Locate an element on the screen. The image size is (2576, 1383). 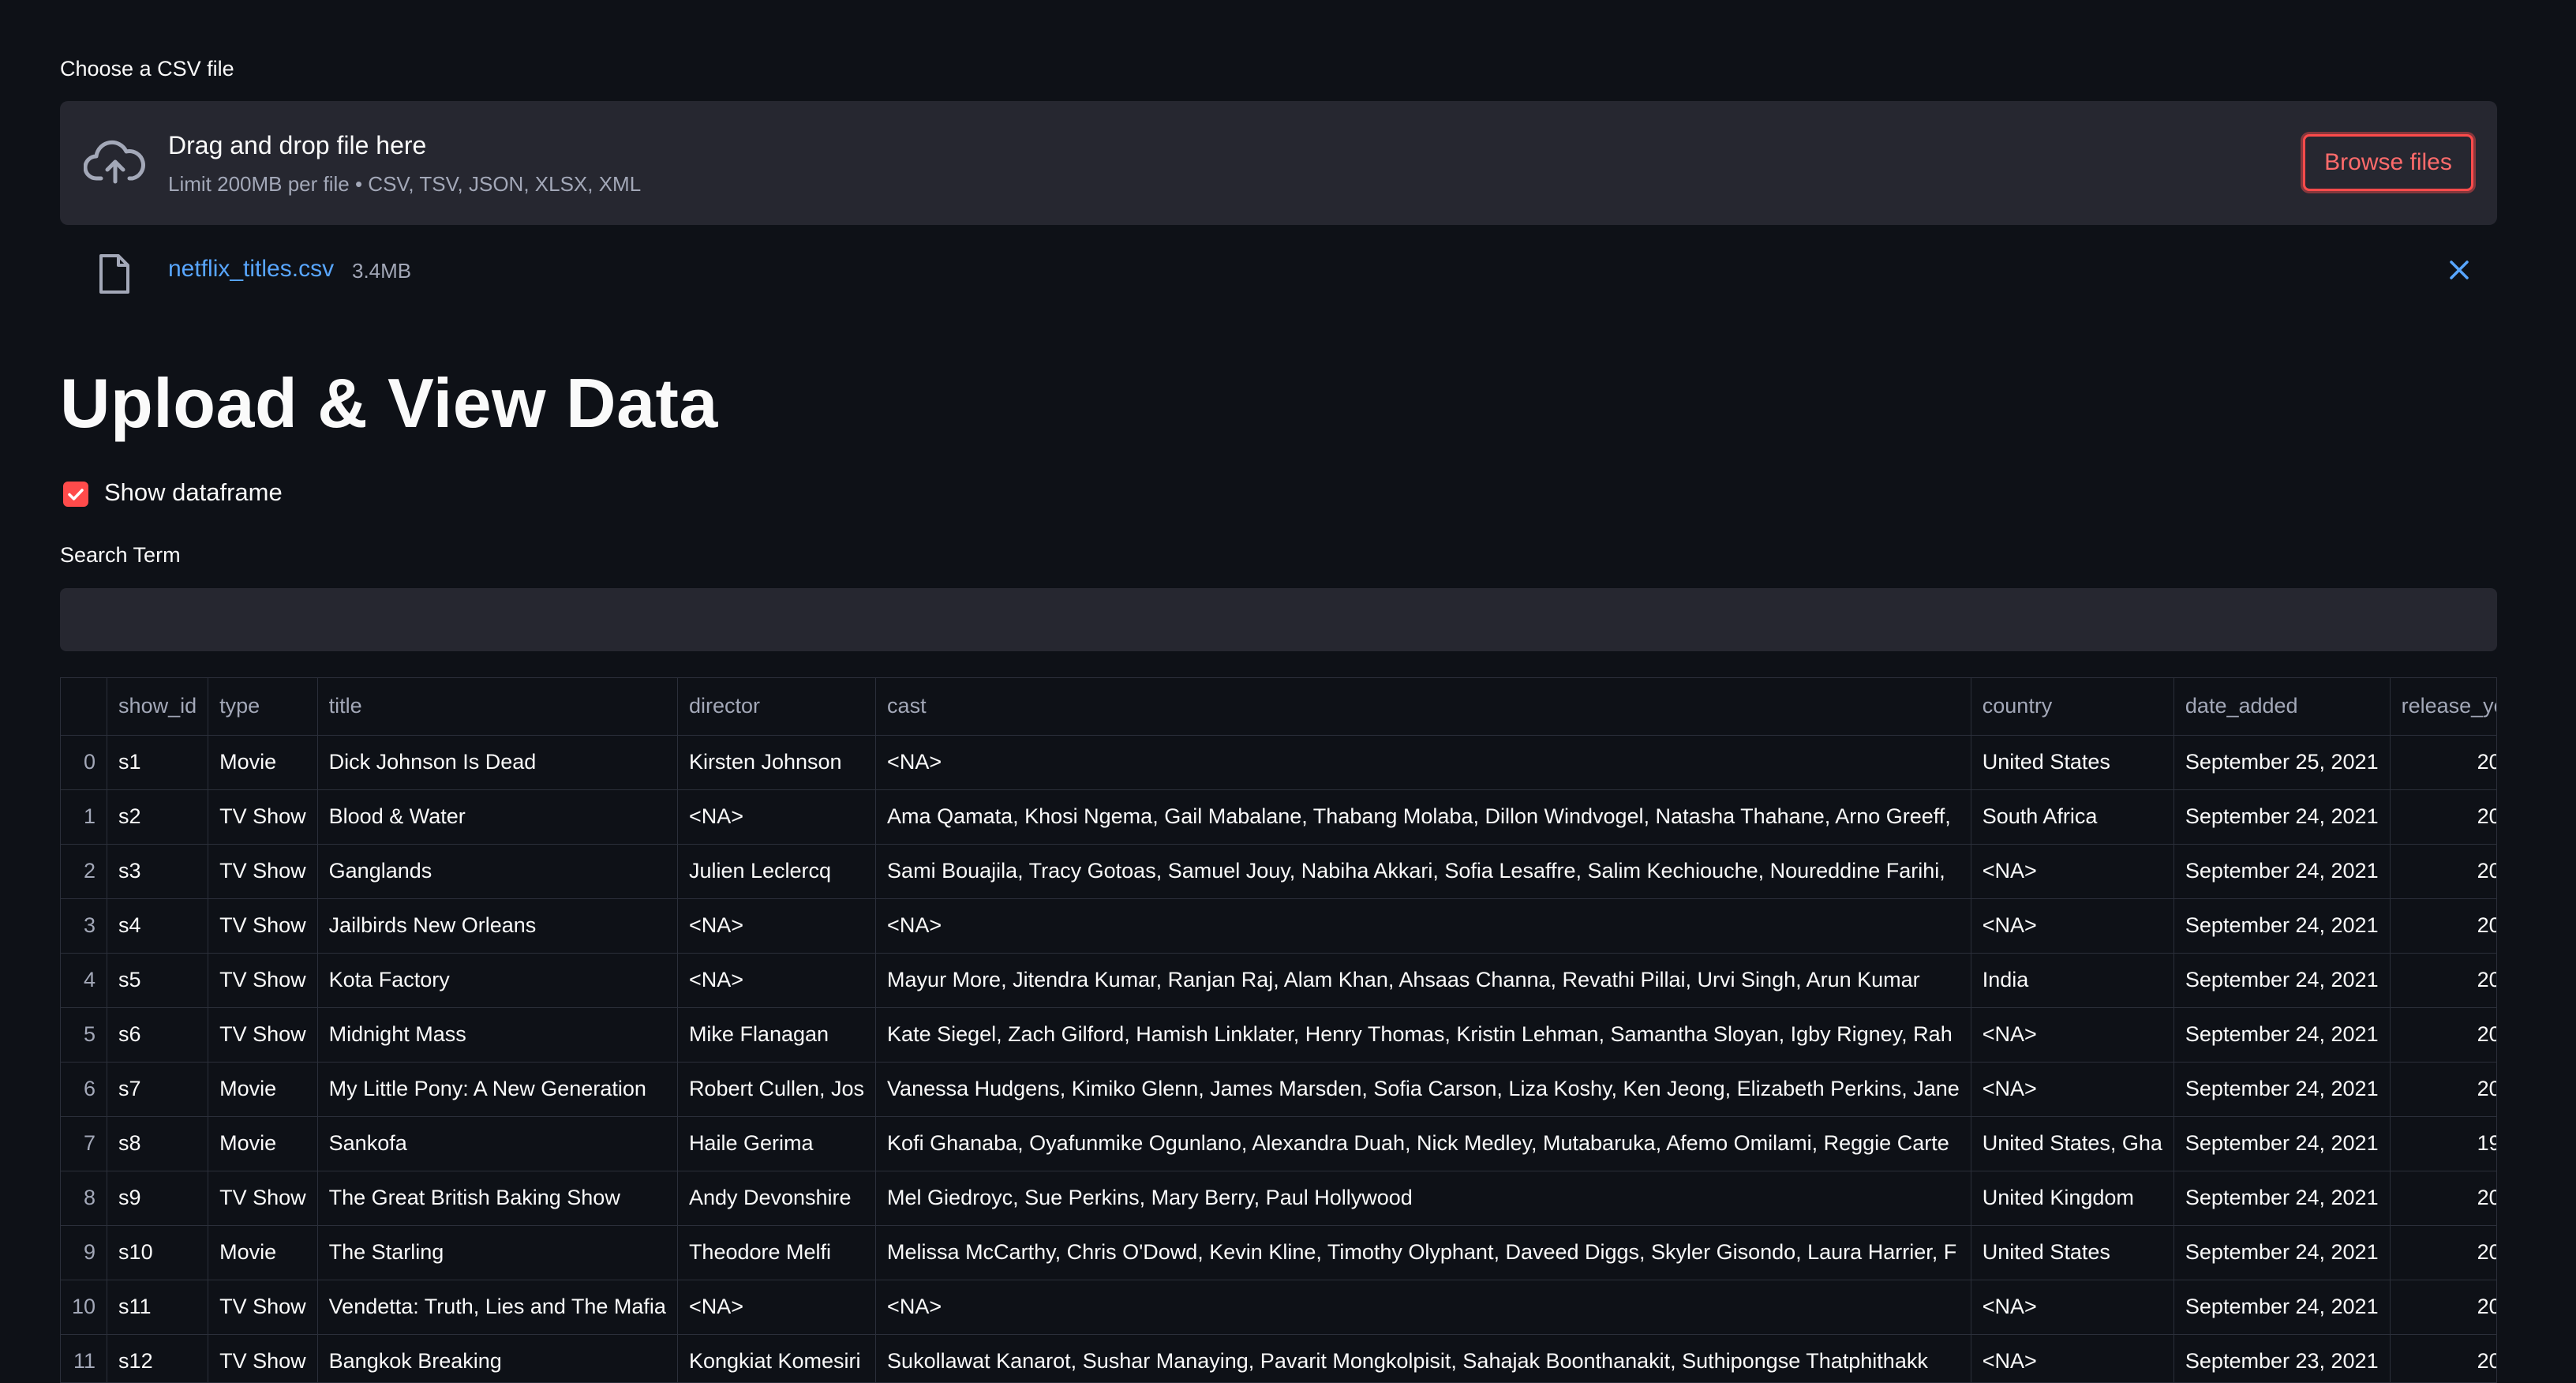
table-cell: Haile Gerima is located at coordinates (777, 1143).